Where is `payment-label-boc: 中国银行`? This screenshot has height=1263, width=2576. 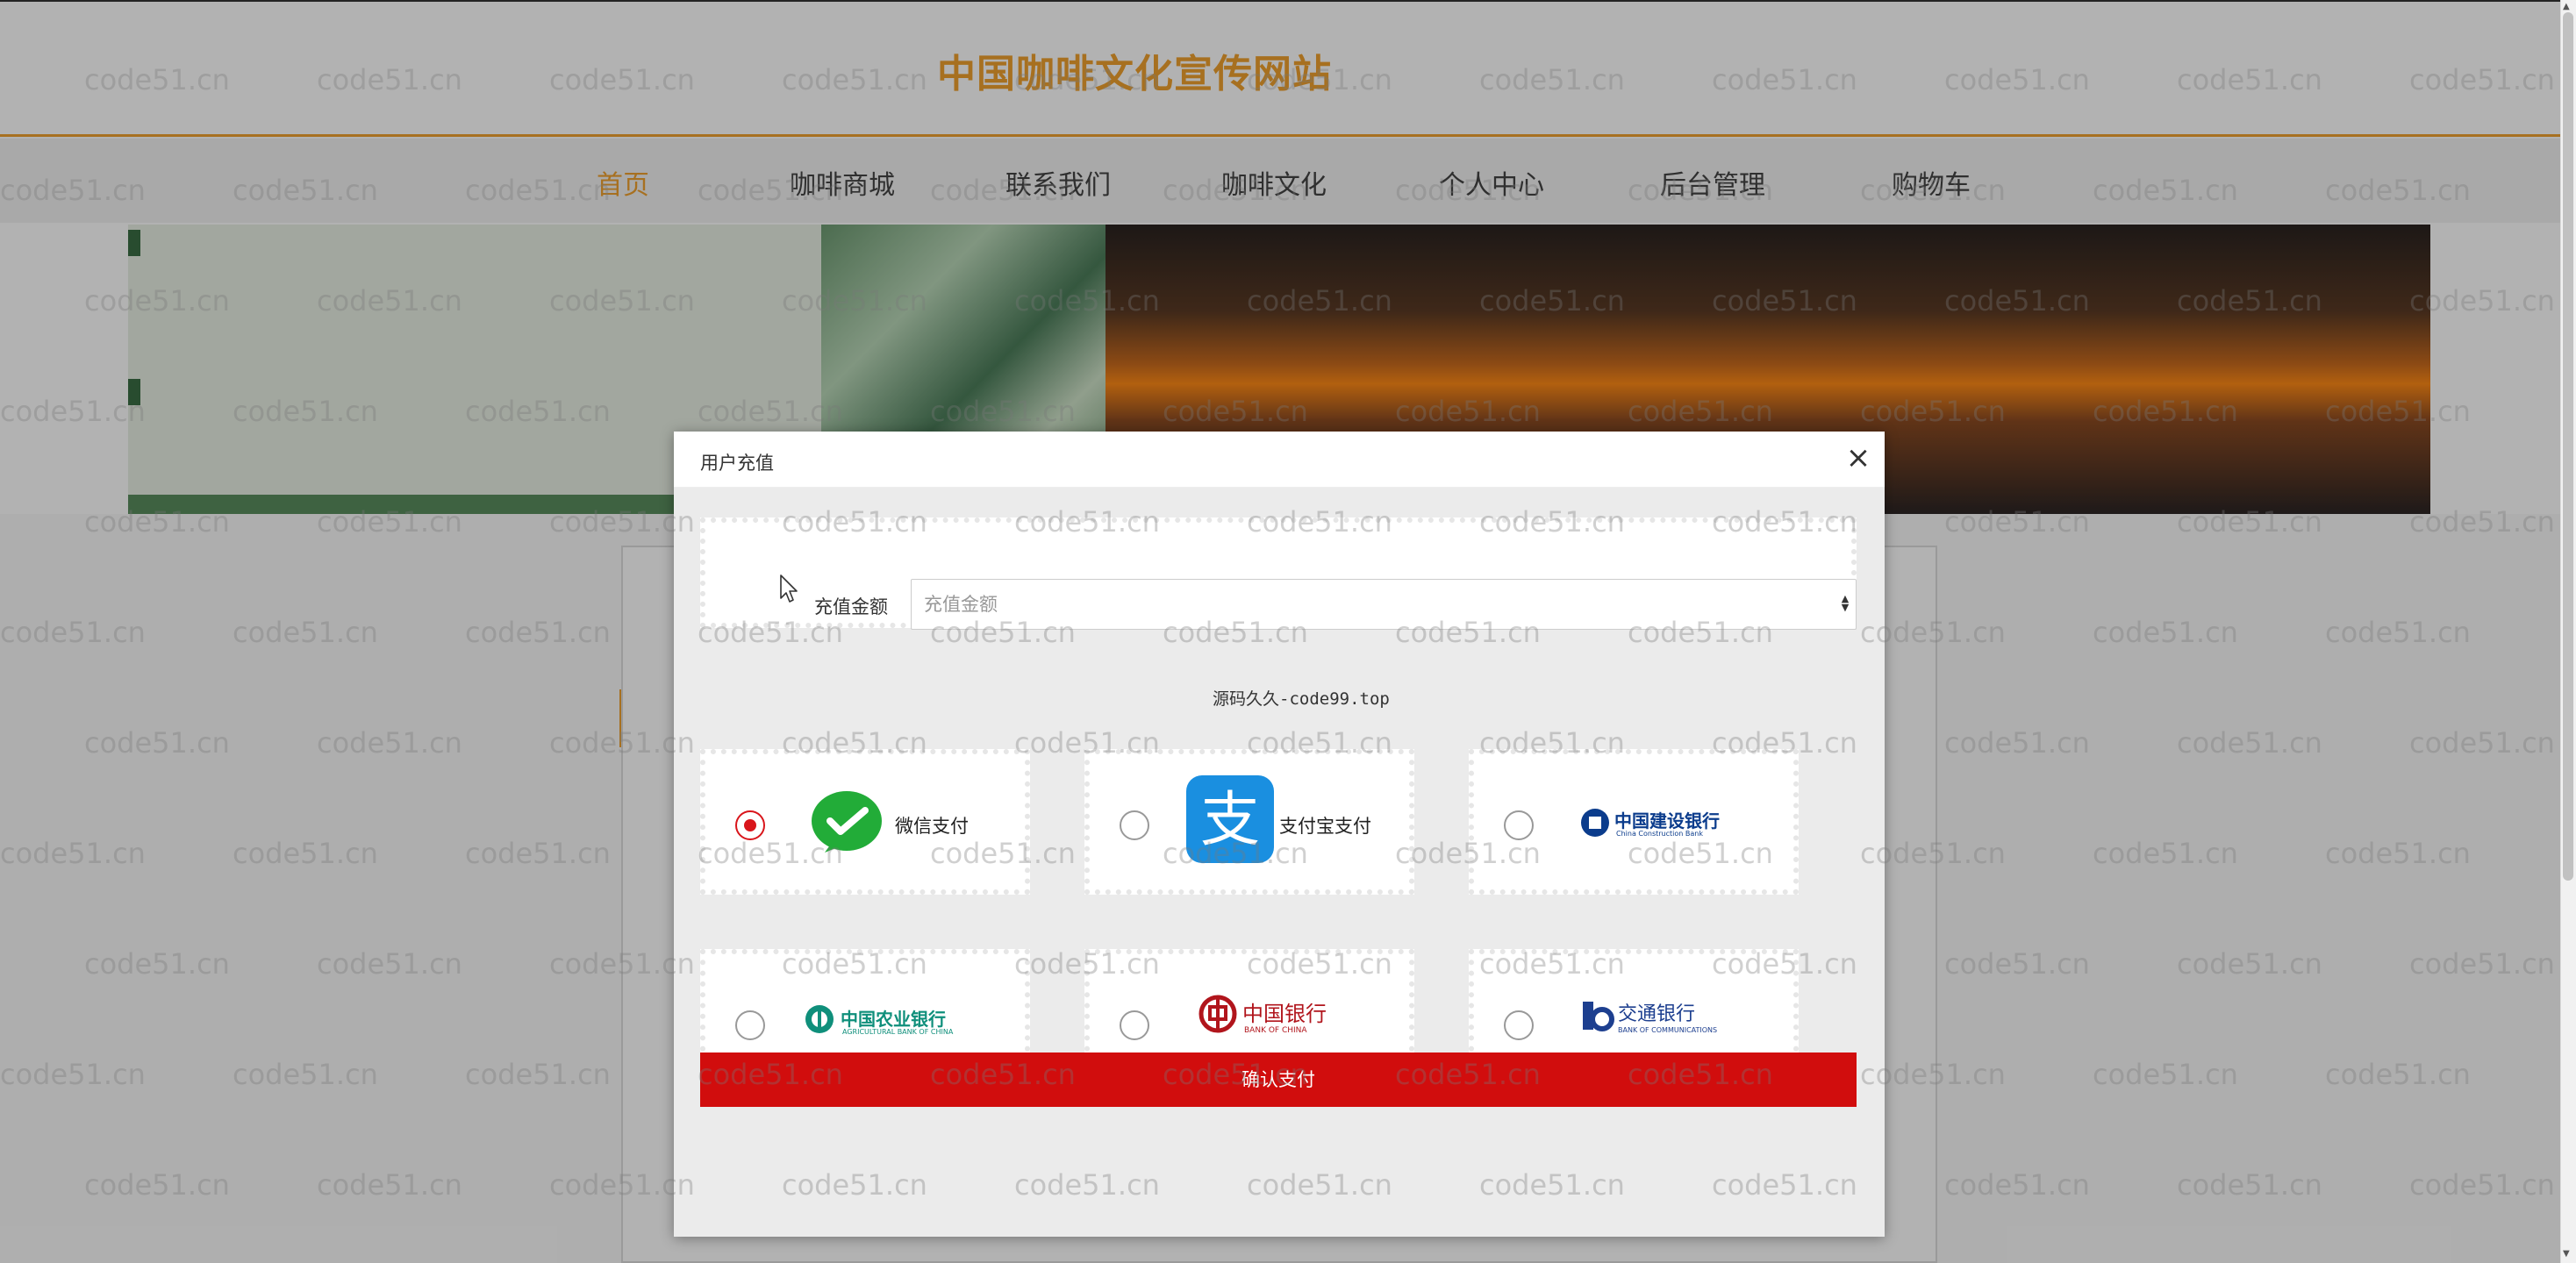 payment-label-boc: 中国银行 is located at coordinates (1284, 1014).